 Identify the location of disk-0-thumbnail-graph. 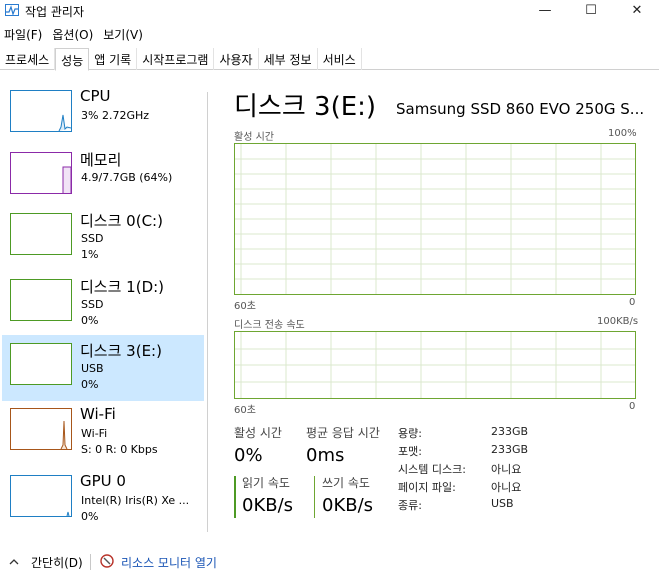
(41, 234).